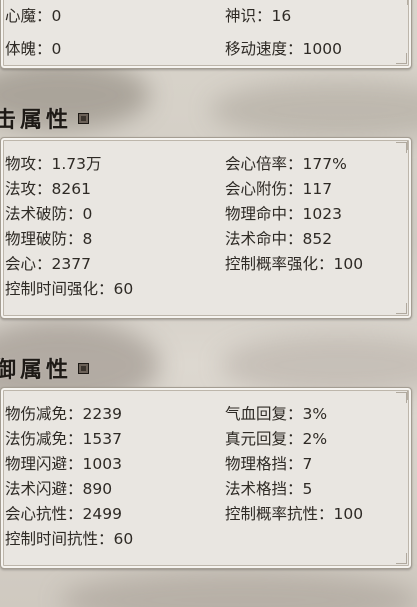 This screenshot has height=607, width=417. What do you see at coordinates (294, 264) in the screenshot?
I see `stat-control-chance-boost: 控制概率强化：100` at bounding box center [294, 264].